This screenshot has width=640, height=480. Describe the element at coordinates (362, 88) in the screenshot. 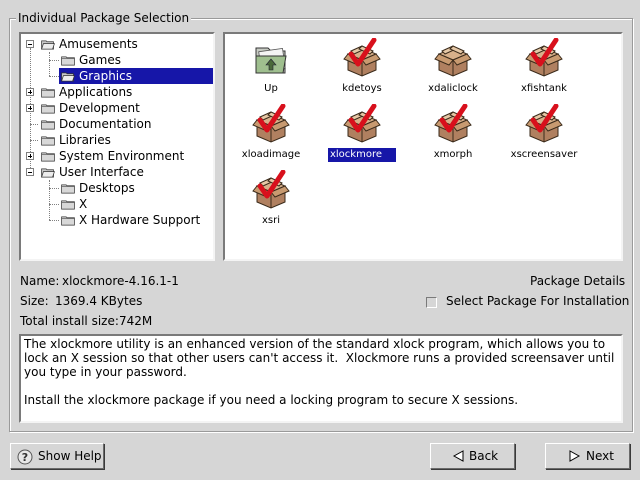

I see `package-item-label: kdetoys` at that location.